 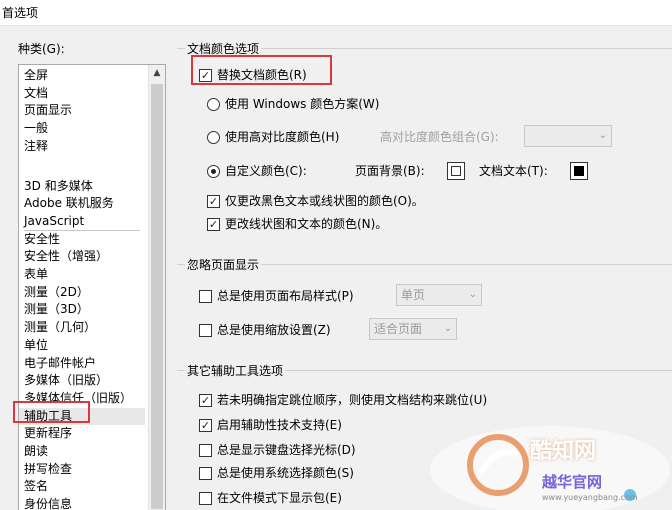 I want to click on sidebar-item: 文档, so click(x=82, y=94).